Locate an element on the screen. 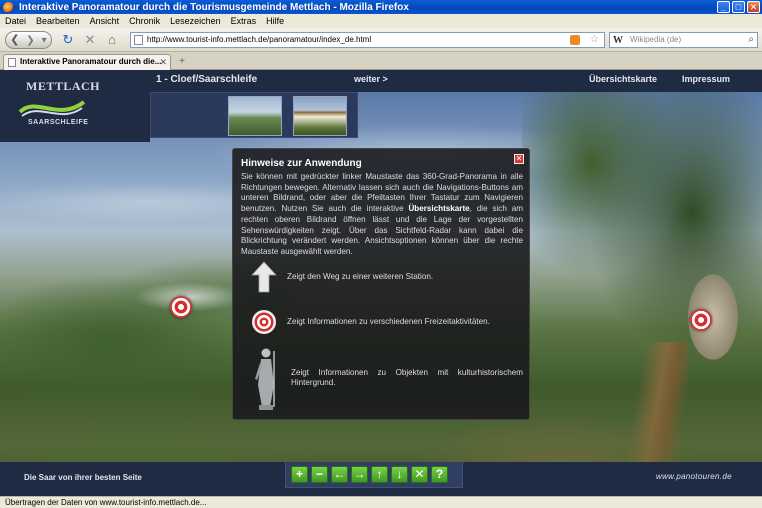 This screenshot has height=508, width=762. menu-chronik: Chronik is located at coordinates (144, 21).